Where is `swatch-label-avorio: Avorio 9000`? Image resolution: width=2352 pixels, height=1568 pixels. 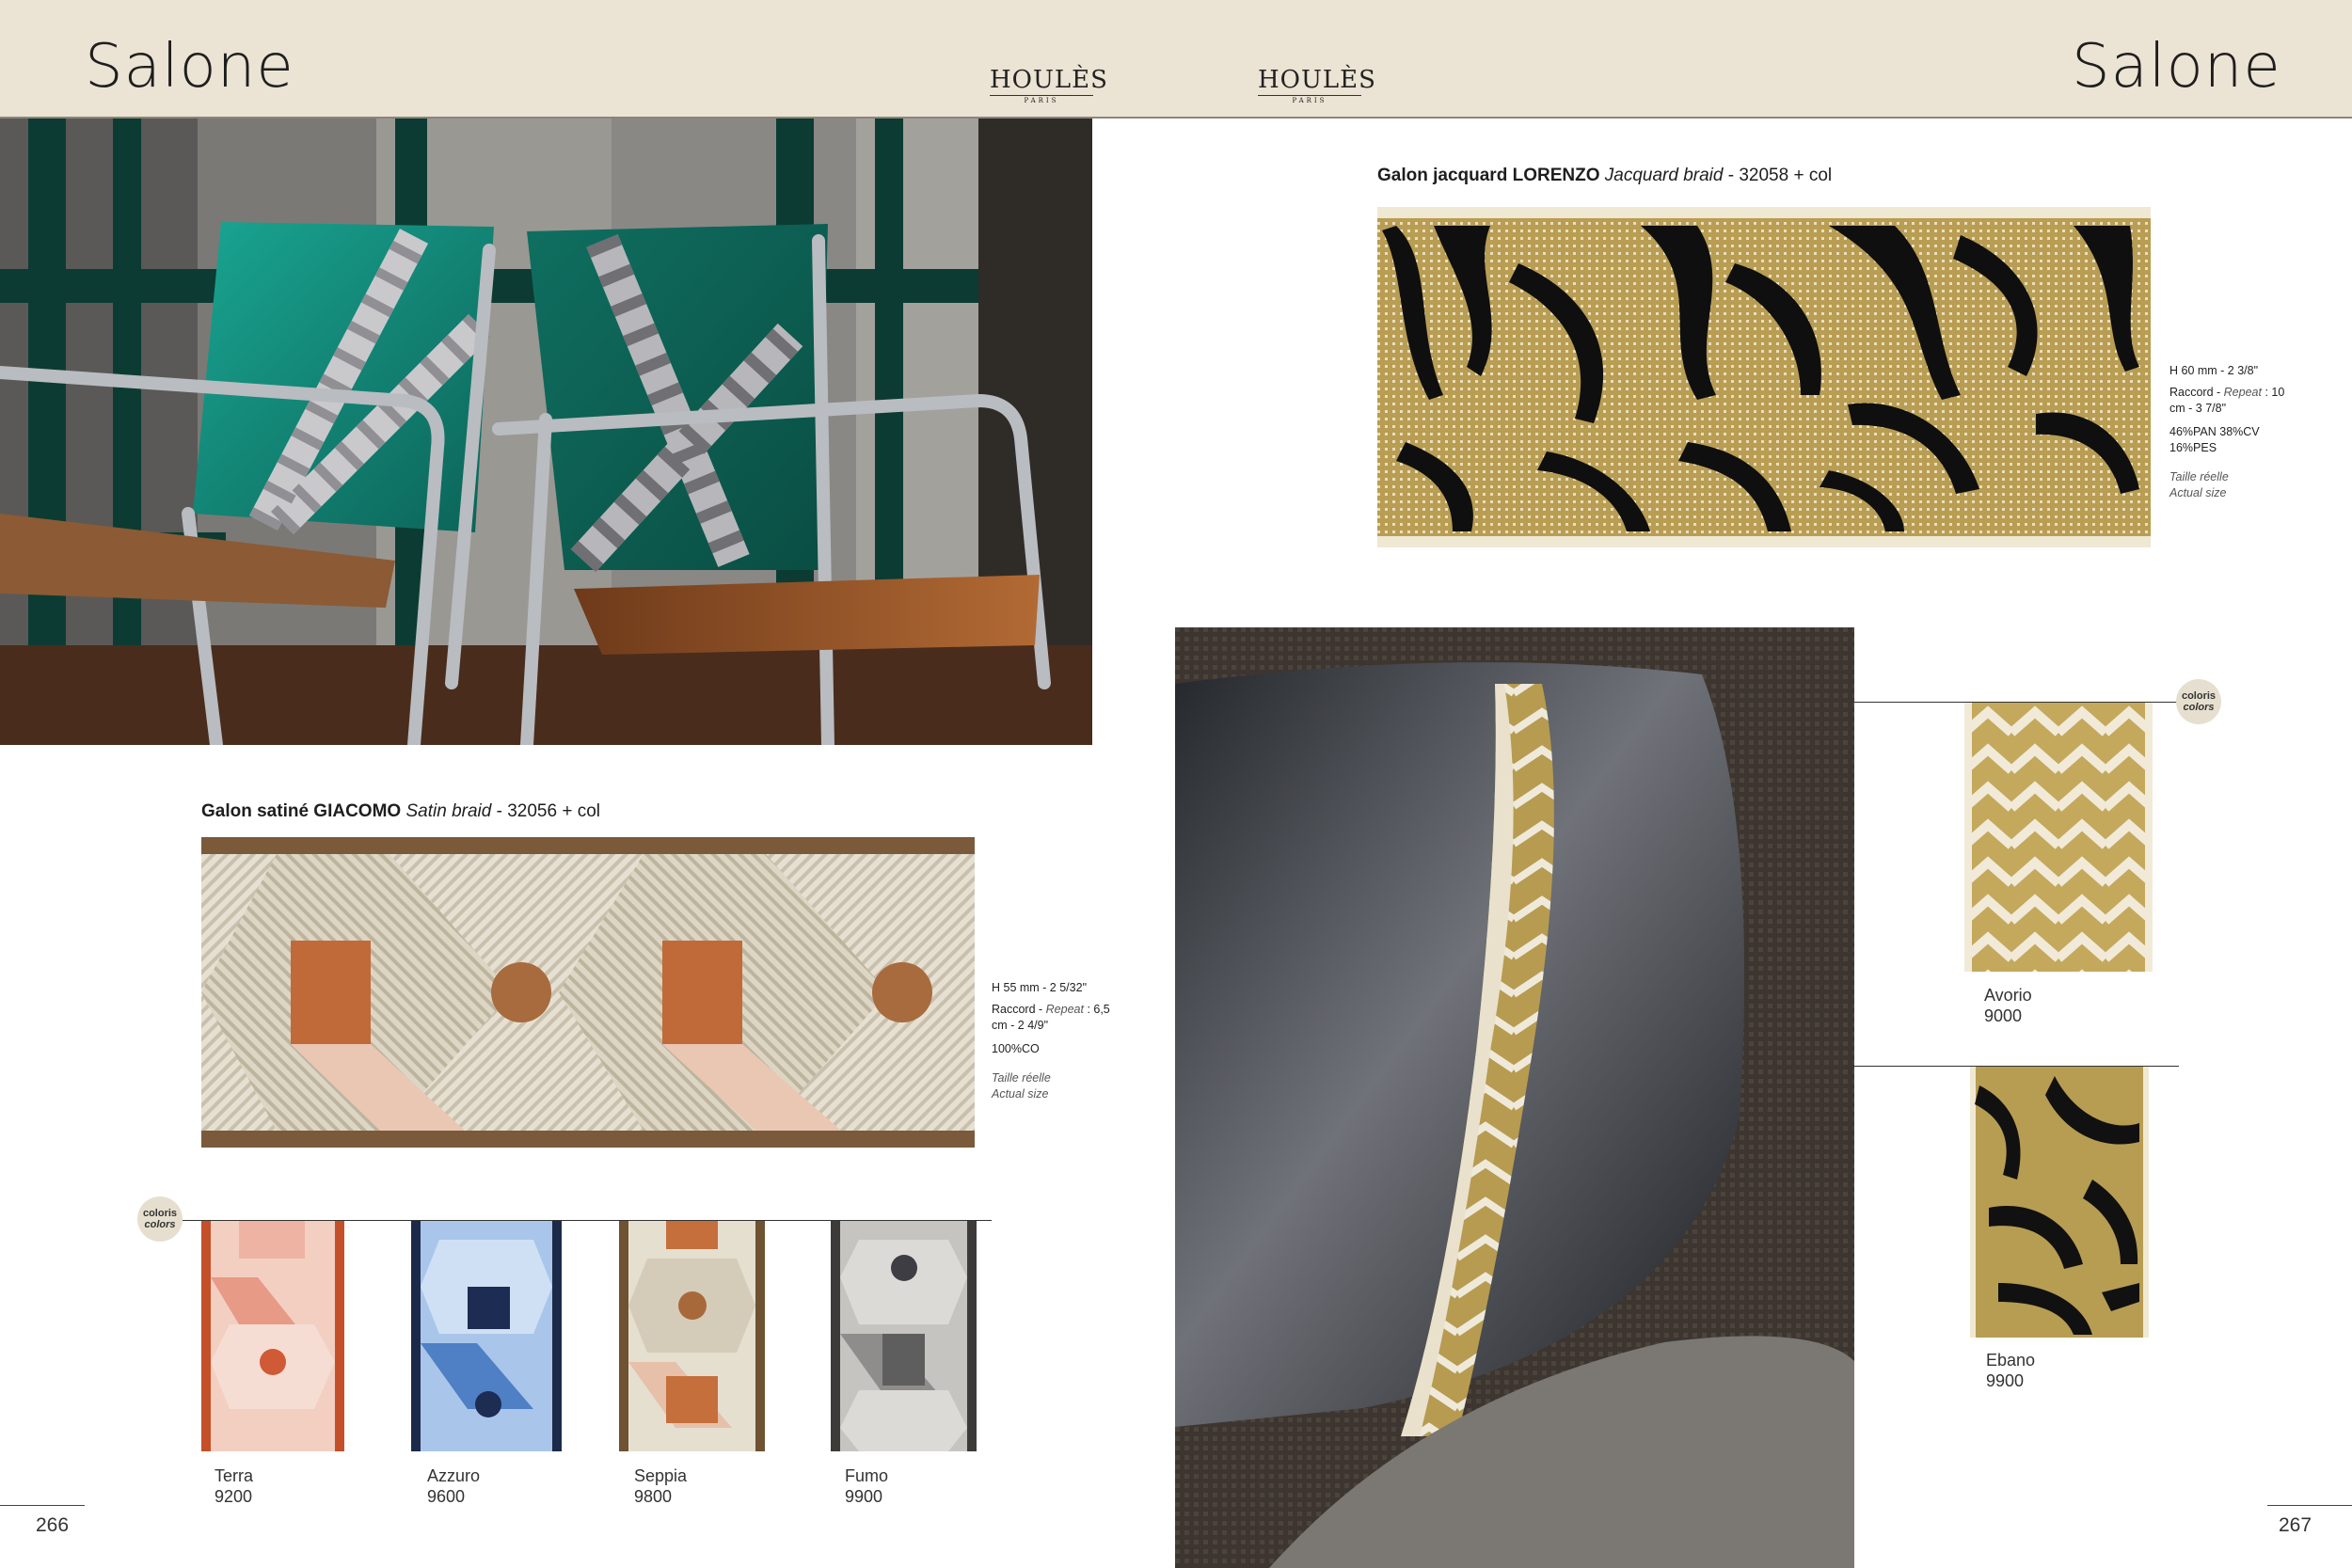 swatch-label-avorio: Avorio 9000 is located at coordinates (2008, 1006).